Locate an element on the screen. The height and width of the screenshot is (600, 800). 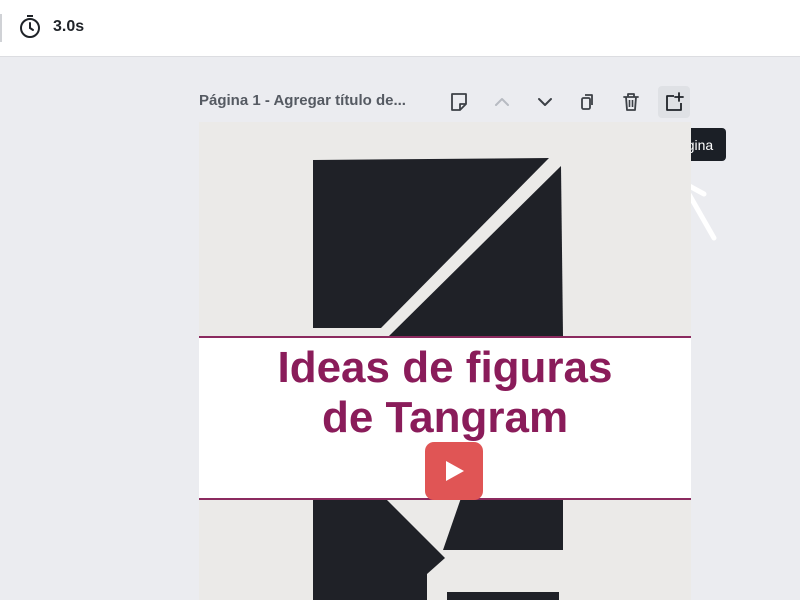
notes-icon is located at coordinates (459, 102).